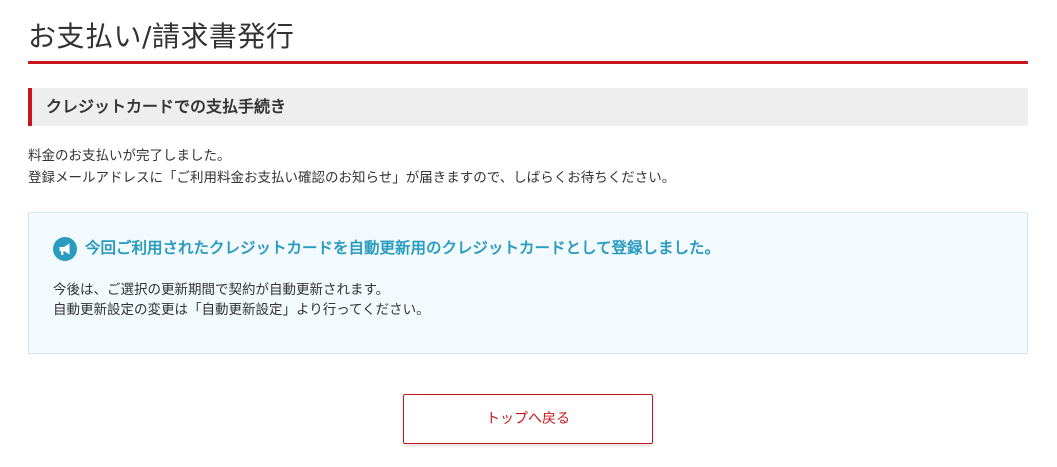 This screenshot has height=467, width=1057. What do you see at coordinates (166, 106) in the screenshot?
I see `section-title: クレジットカードでの支払手続き` at bounding box center [166, 106].